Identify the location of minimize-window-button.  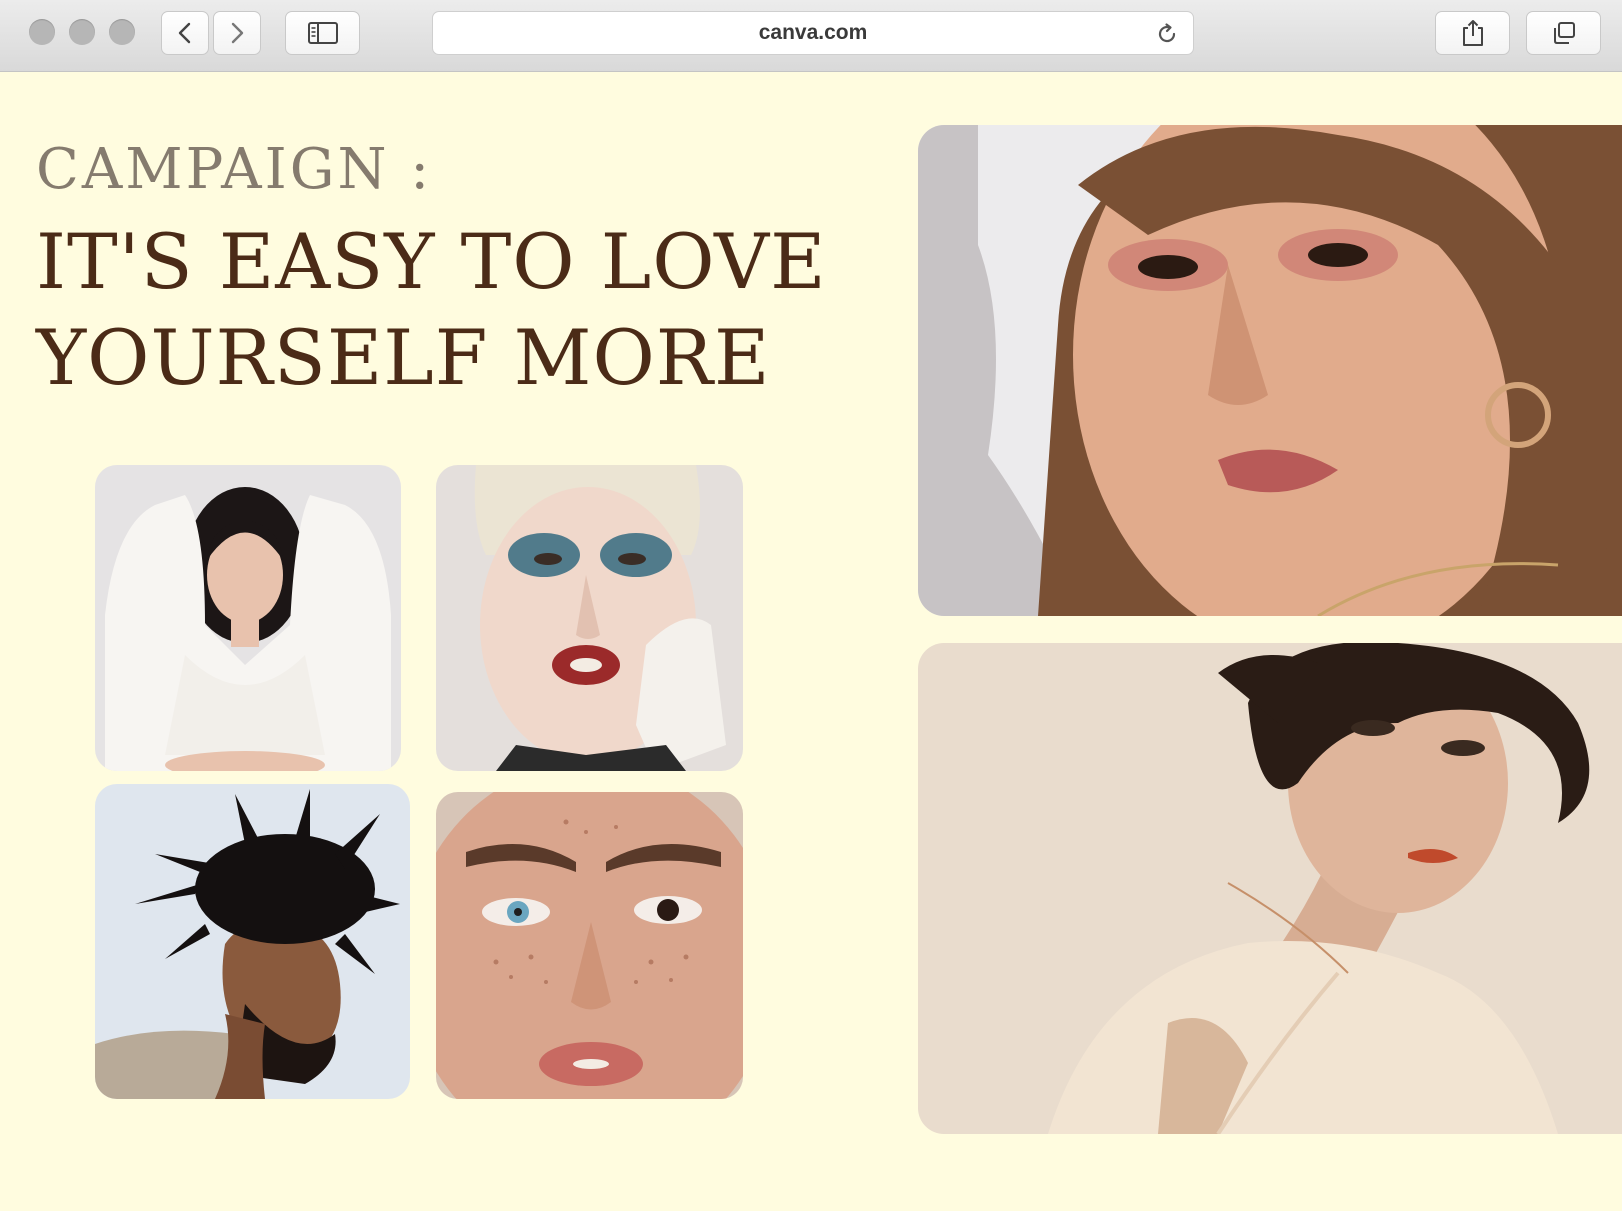
(82, 32).